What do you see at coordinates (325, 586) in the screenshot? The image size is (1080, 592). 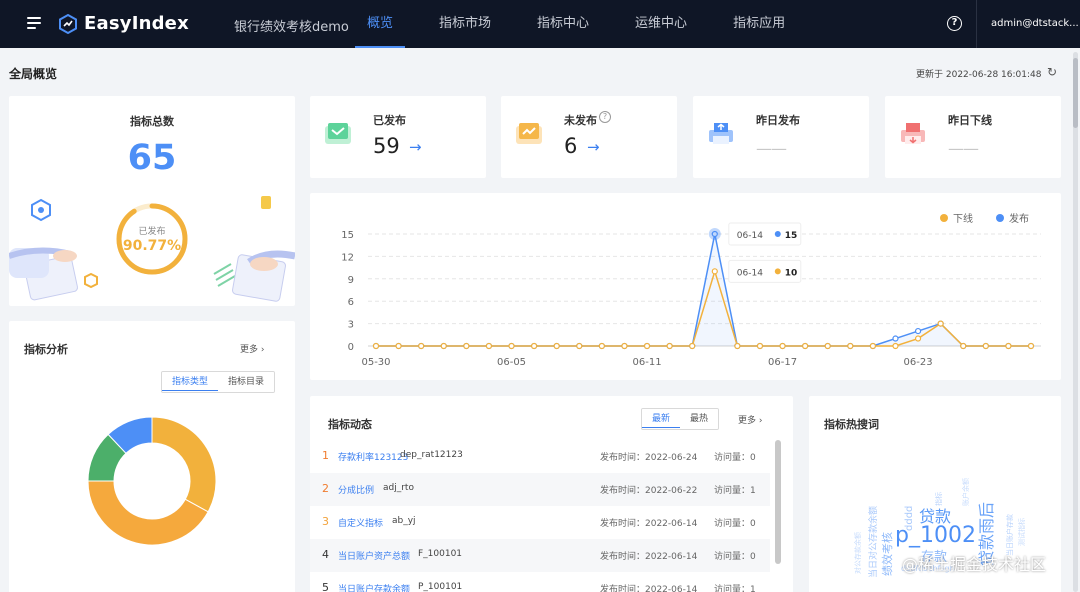 I see `row-rank: 5` at bounding box center [325, 586].